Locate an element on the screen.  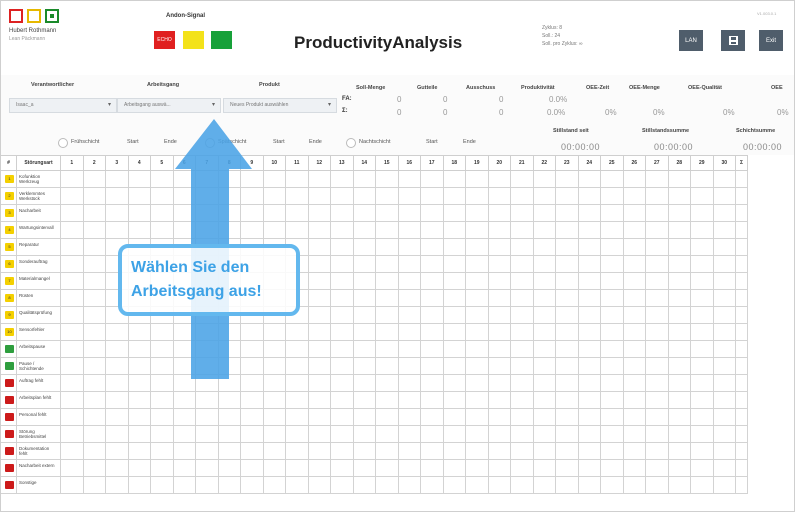
spaetschicht-start-button: Start is located at coordinates (279, 142).